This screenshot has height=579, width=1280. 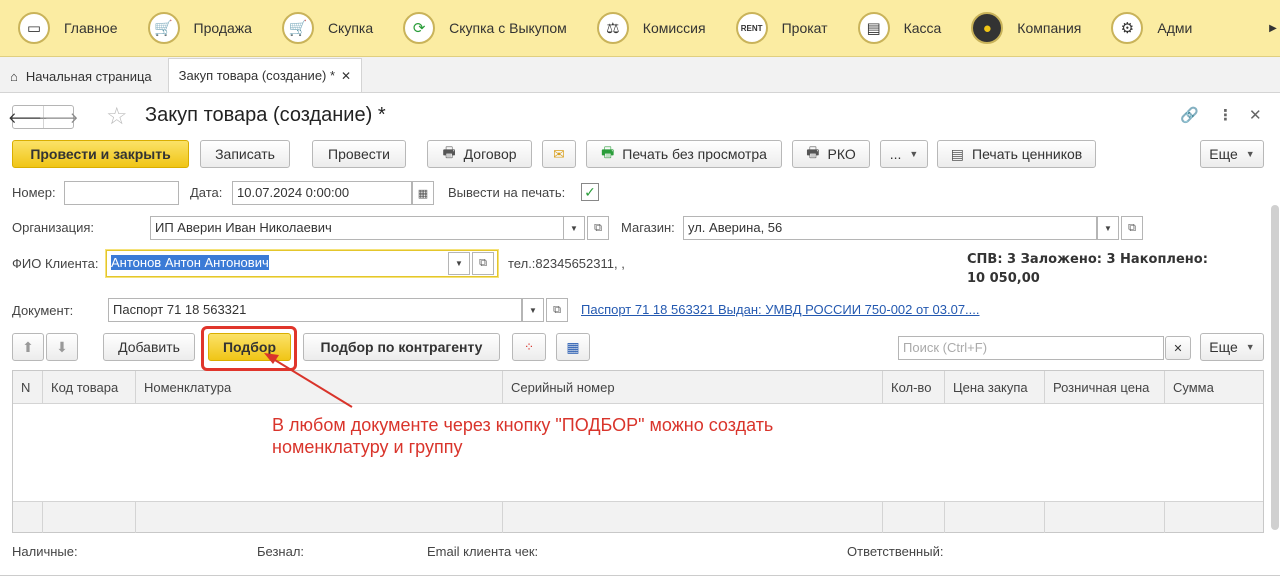 What do you see at coordinates (45, 551) in the screenshot?
I see `cash-label: Наличные:` at bounding box center [45, 551].